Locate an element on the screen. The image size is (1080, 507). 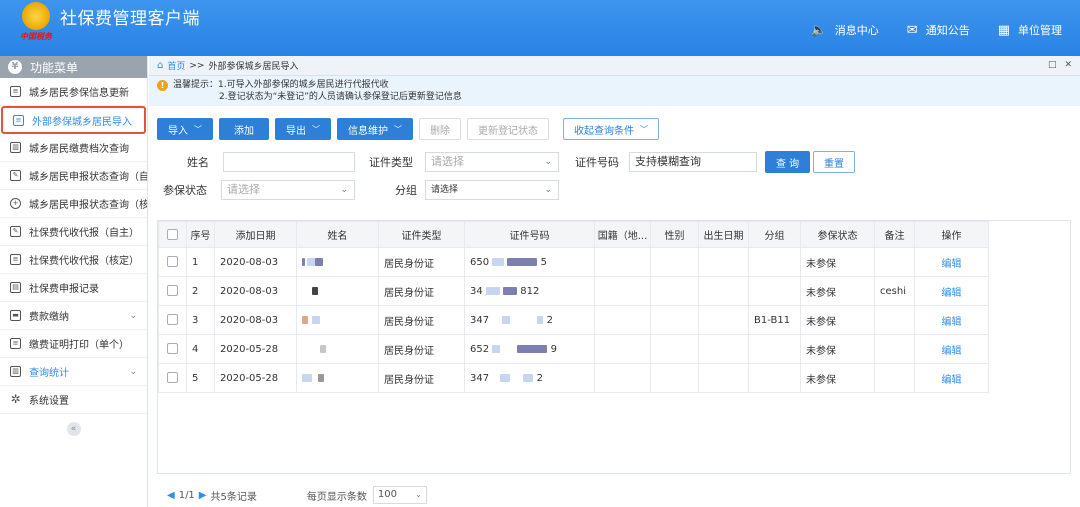
sidebar-item-resident-info-update: ≡ 城乡居民参保信息更新 is located at coordinates (73, 92).